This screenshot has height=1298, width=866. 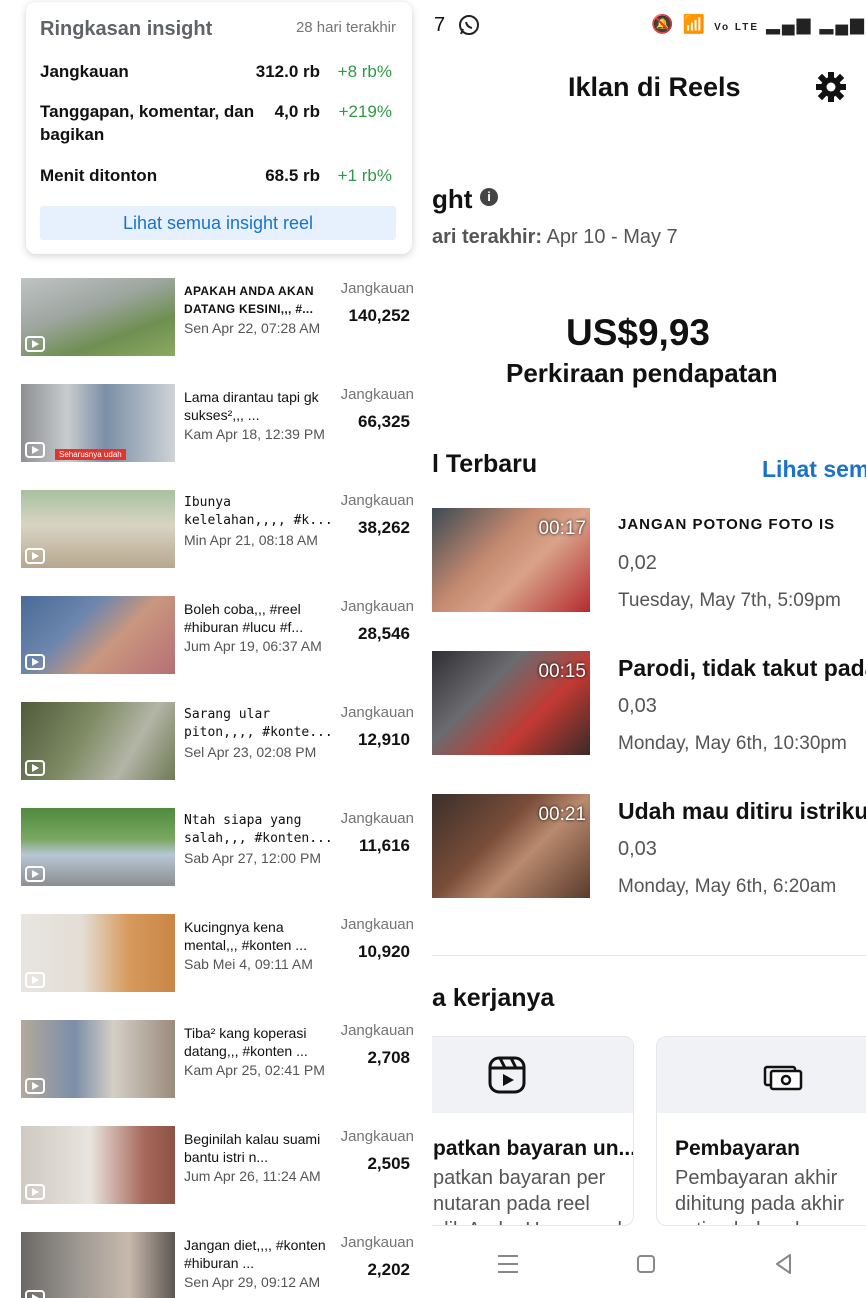 I want to click on reel-metric-value: 2,708, so click(x=388, y=1057).